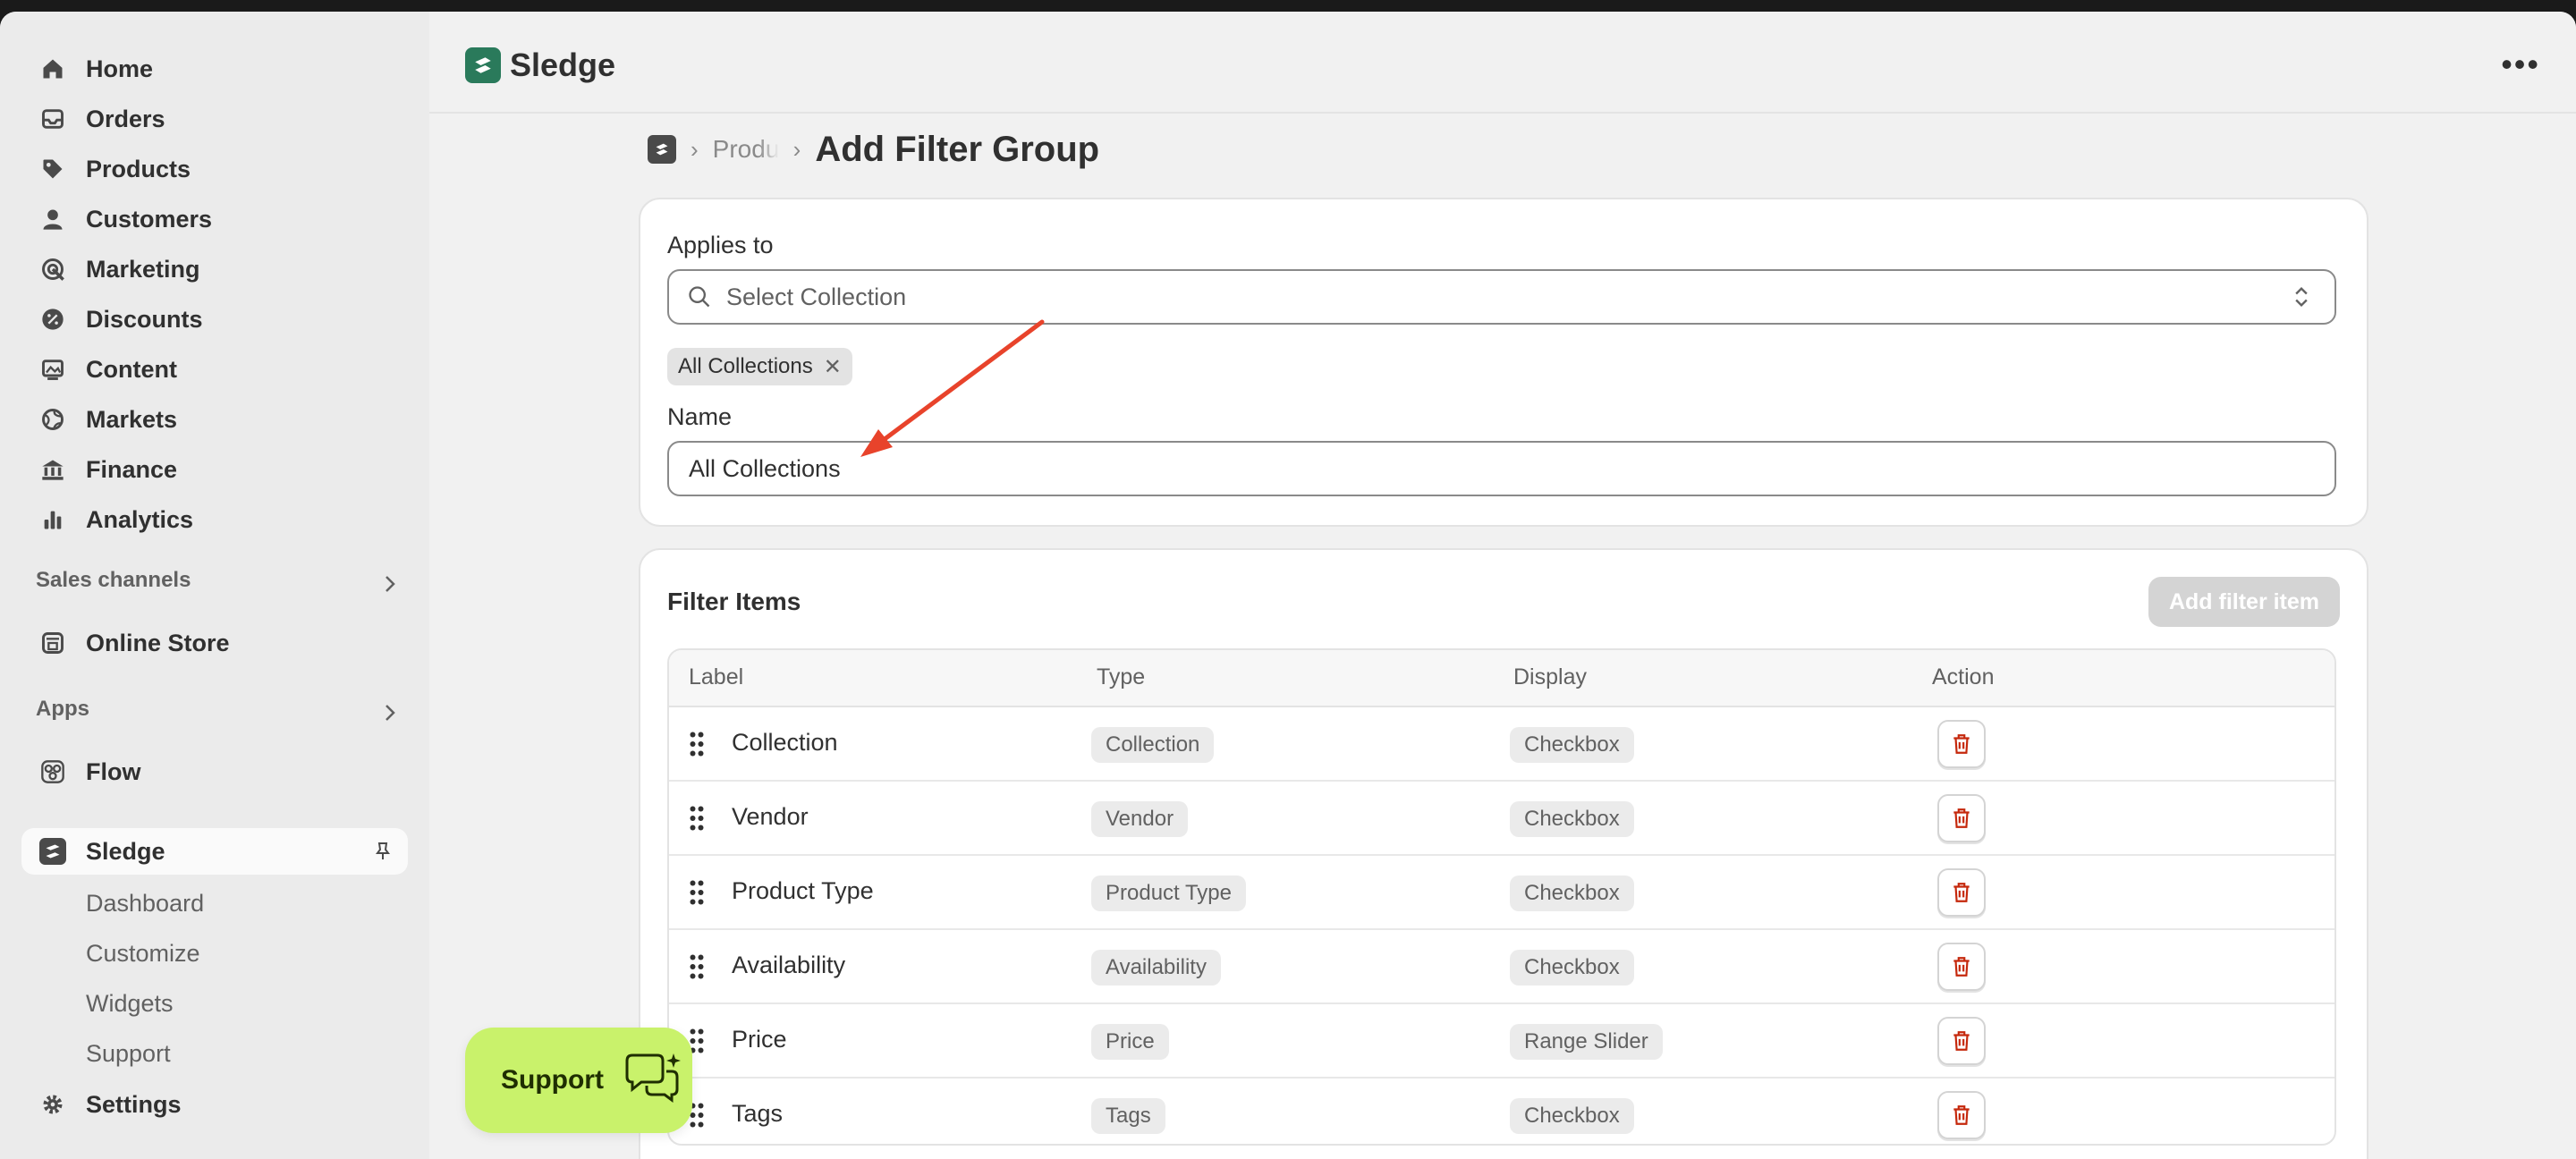 This screenshot has height=1159, width=2576. Describe the element at coordinates (816, 296) in the screenshot. I see `select-placeholder: Select Collection` at that location.